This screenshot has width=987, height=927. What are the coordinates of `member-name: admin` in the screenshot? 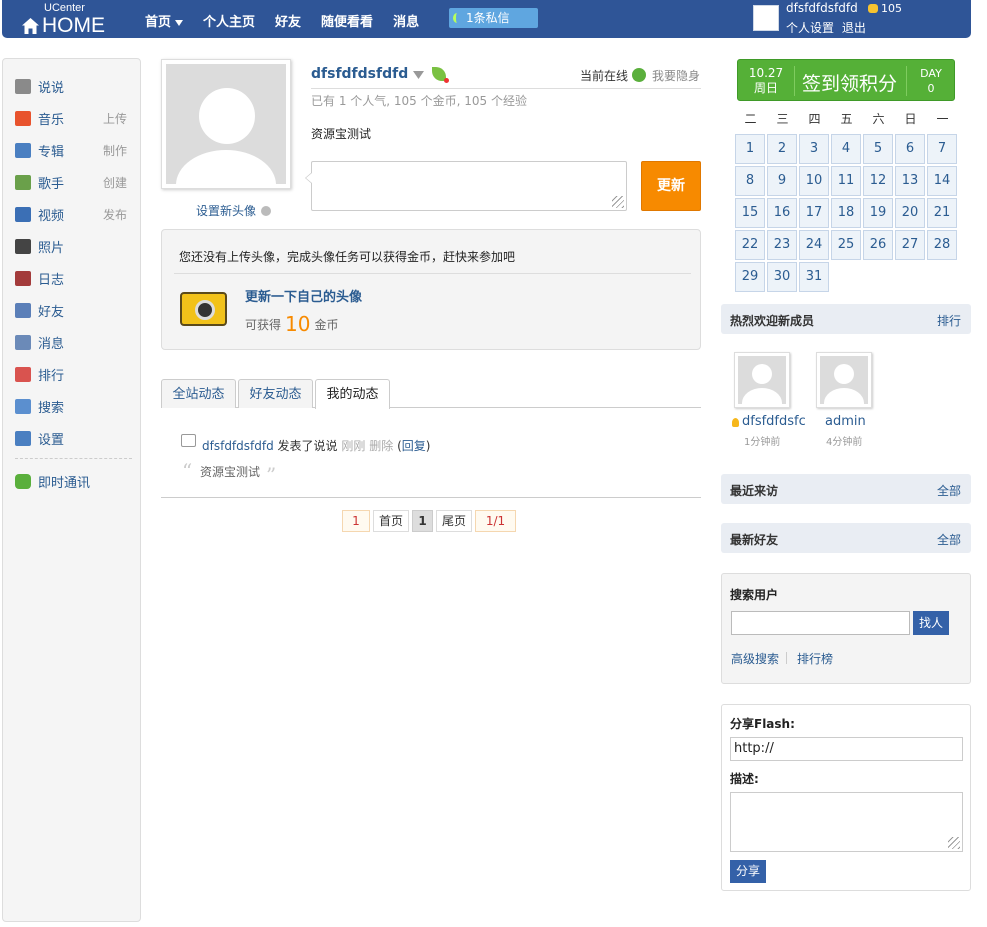 It's located at (845, 421).